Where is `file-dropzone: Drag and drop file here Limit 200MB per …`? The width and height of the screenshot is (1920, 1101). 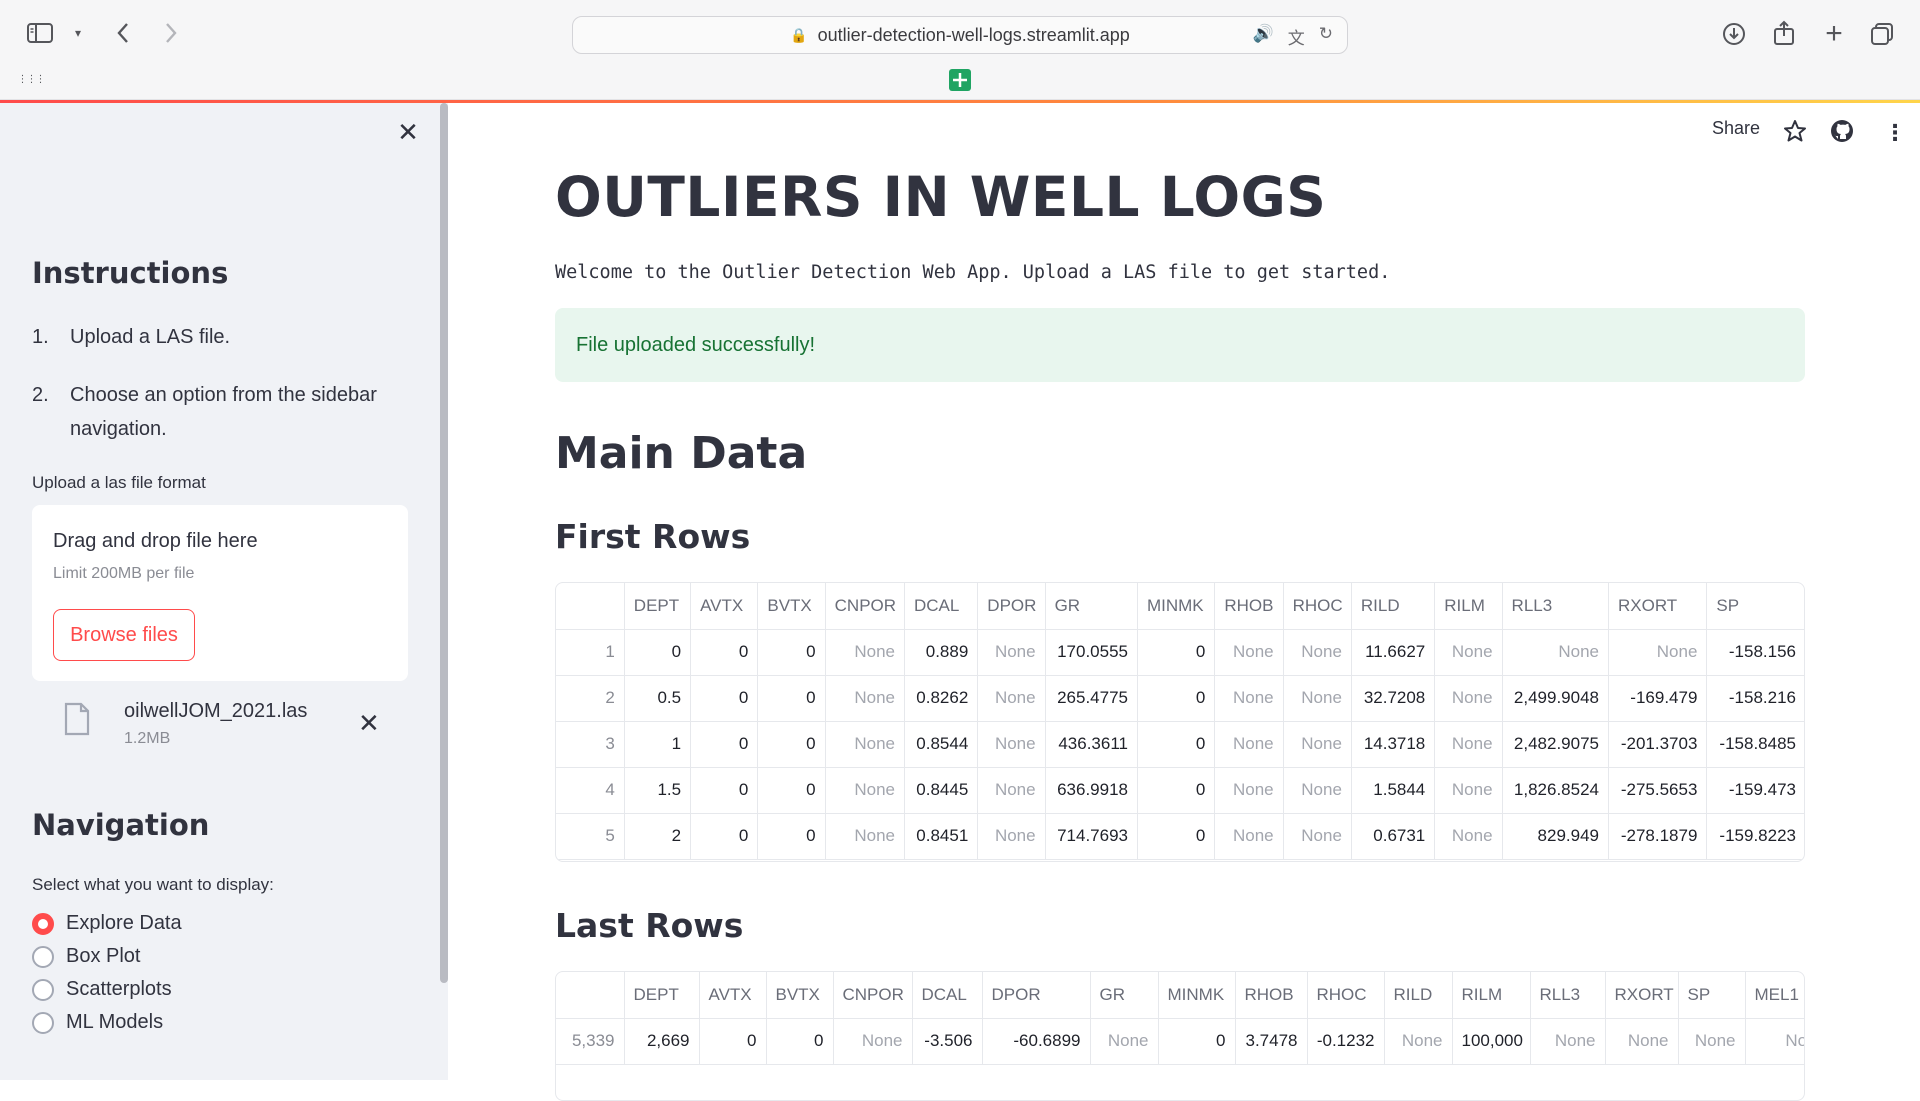
file-dropzone: Drag and drop file here Limit 200MB per … is located at coordinates (220, 593).